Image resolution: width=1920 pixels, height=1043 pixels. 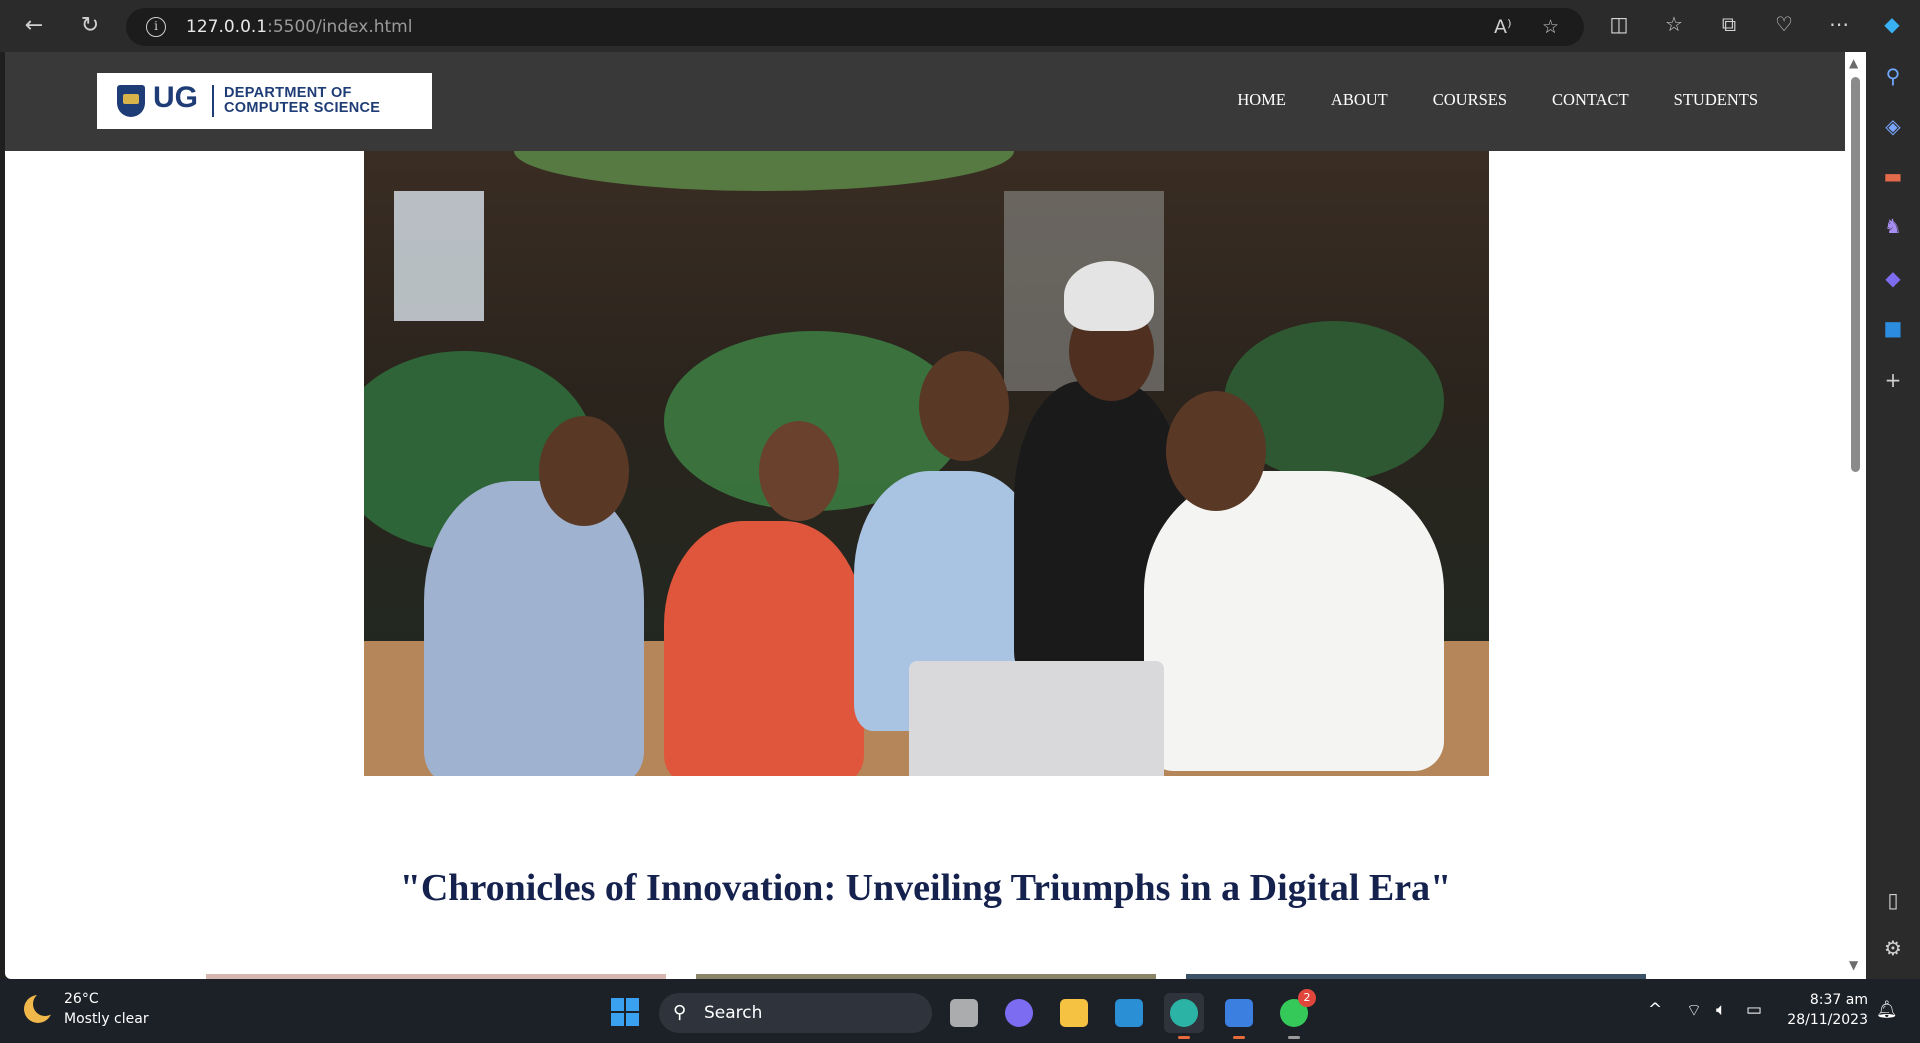 I want to click on games-icon: ♞, so click(x=1893, y=226).